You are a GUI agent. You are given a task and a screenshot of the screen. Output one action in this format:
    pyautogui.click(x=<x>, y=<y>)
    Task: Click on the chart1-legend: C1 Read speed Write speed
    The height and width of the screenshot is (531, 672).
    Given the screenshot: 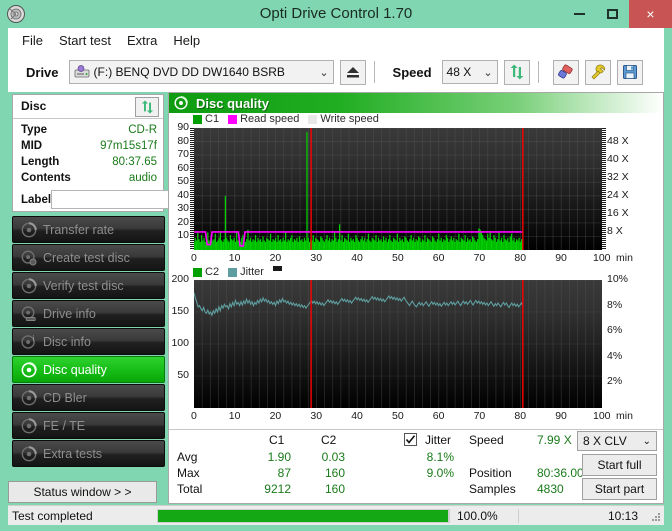 What is the action you would take?
    pyautogui.click(x=288, y=119)
    